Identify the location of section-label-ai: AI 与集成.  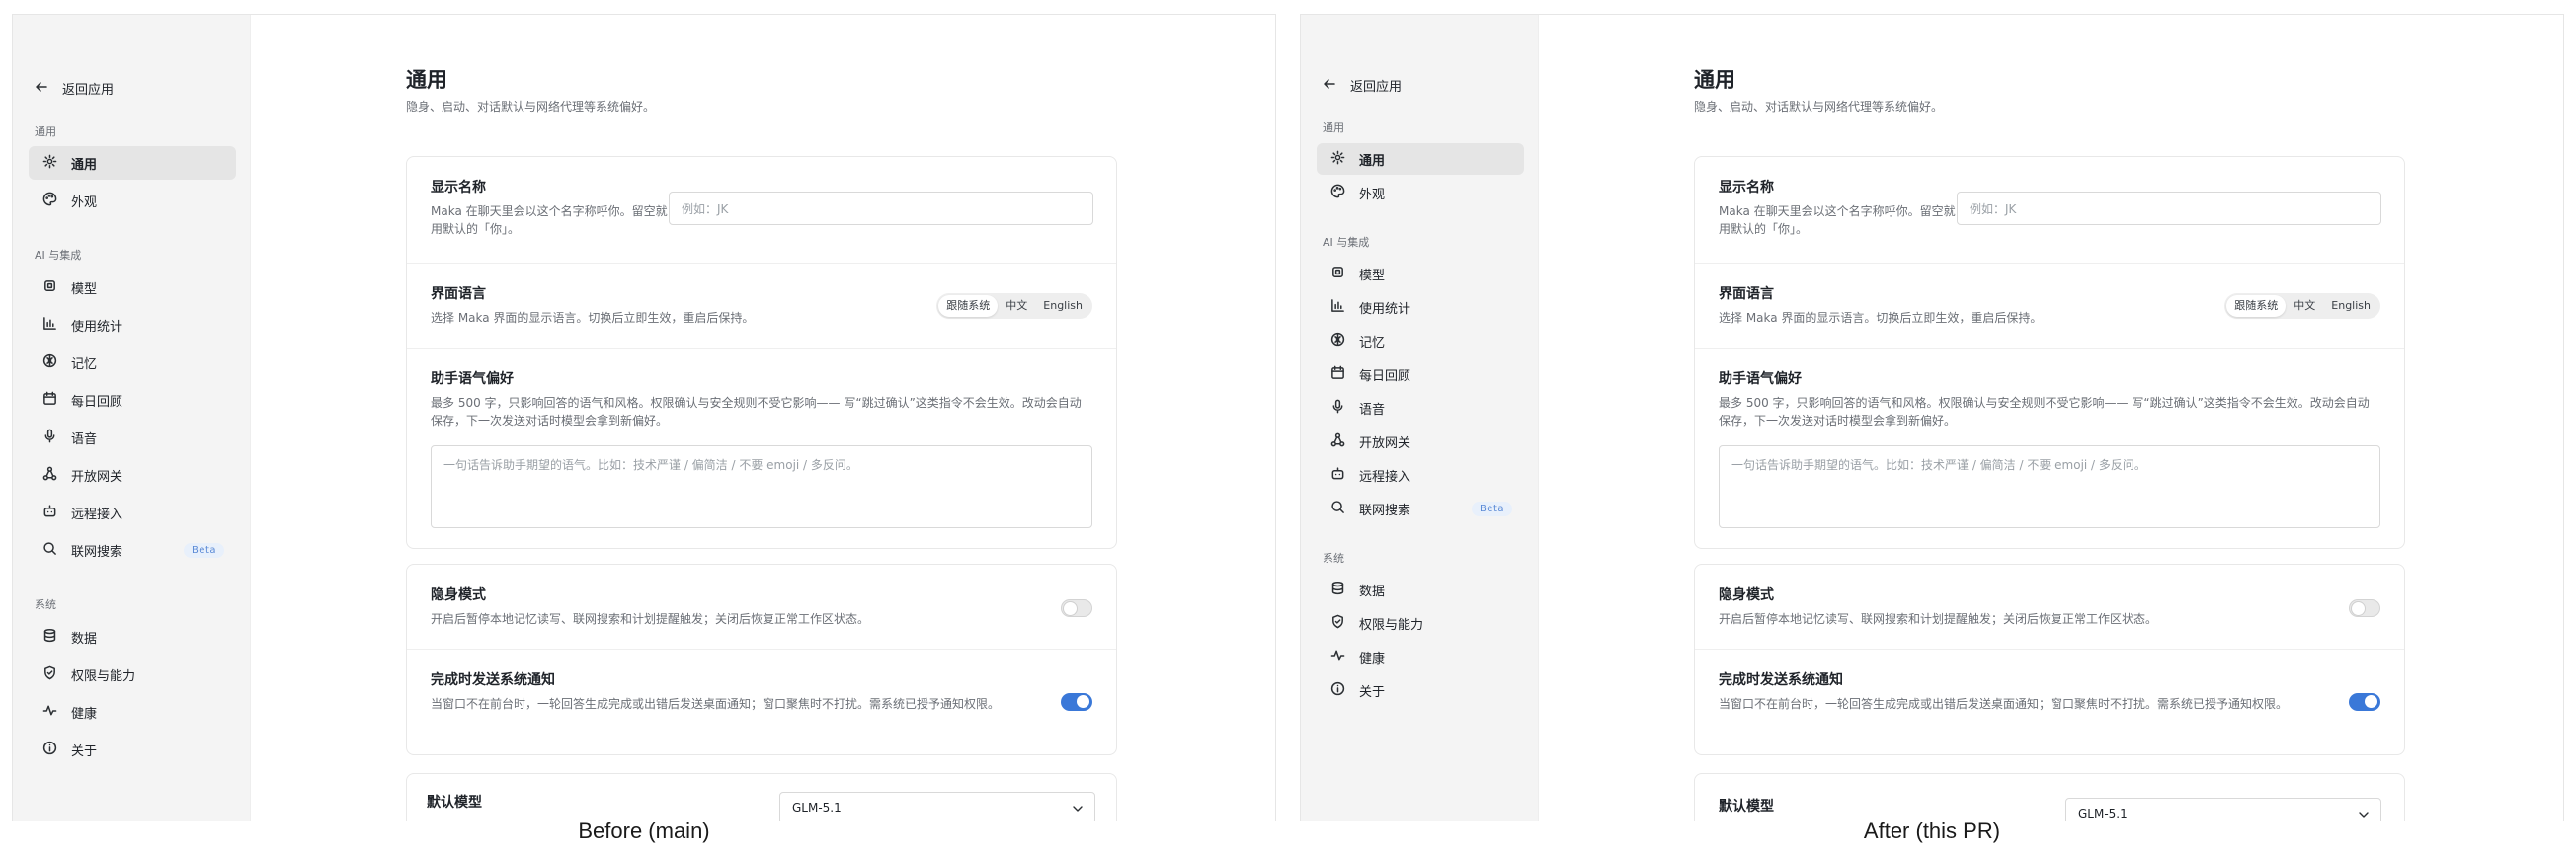
(1346, 242).